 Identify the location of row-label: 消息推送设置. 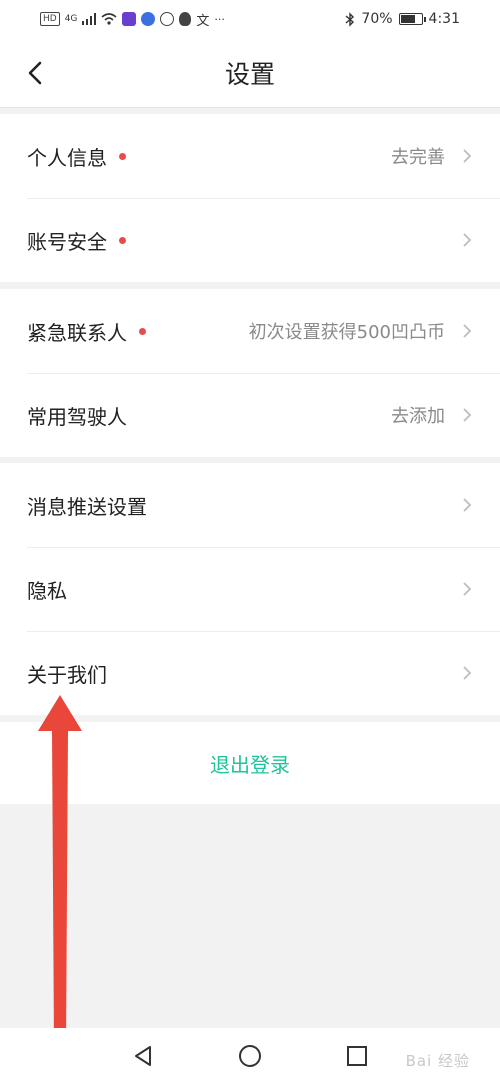
(87, 506).